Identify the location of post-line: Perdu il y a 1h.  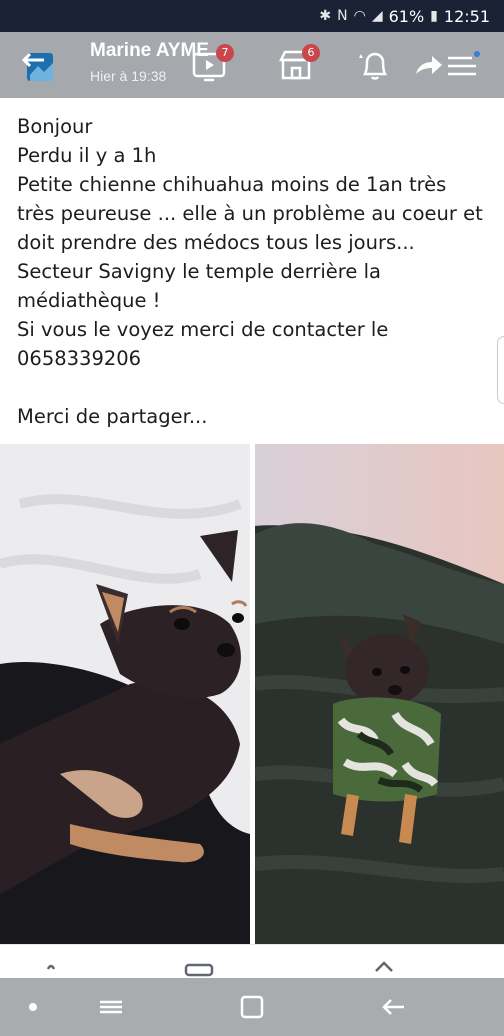
(87, 155).